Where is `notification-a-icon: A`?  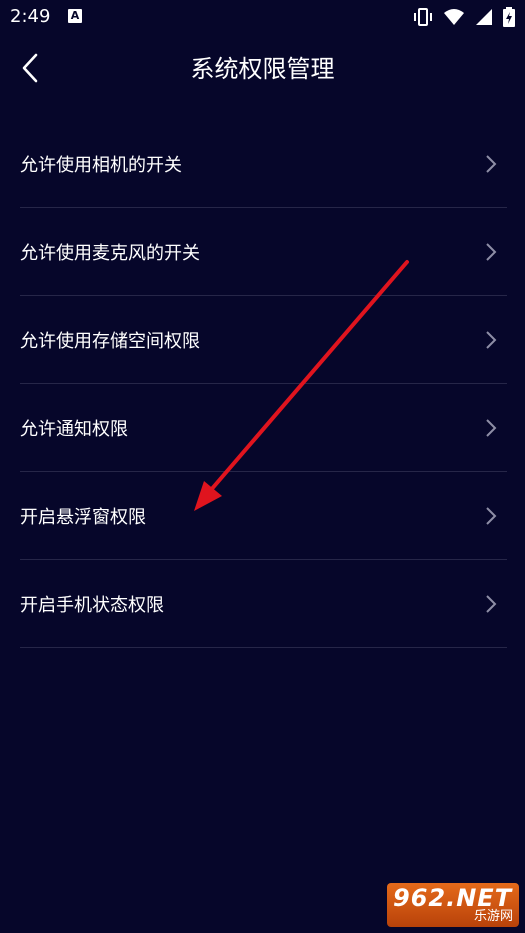 notification-a-icon: A is located at coordinates (75, 16).